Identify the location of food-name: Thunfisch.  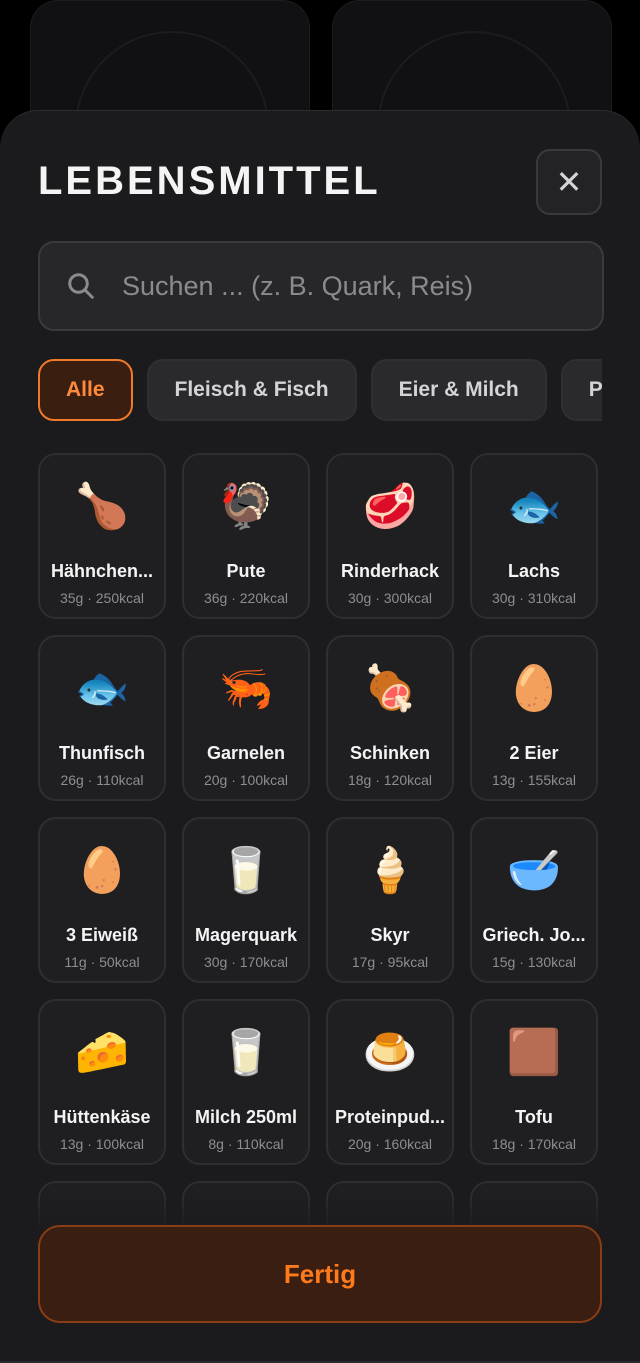
(102, 753).